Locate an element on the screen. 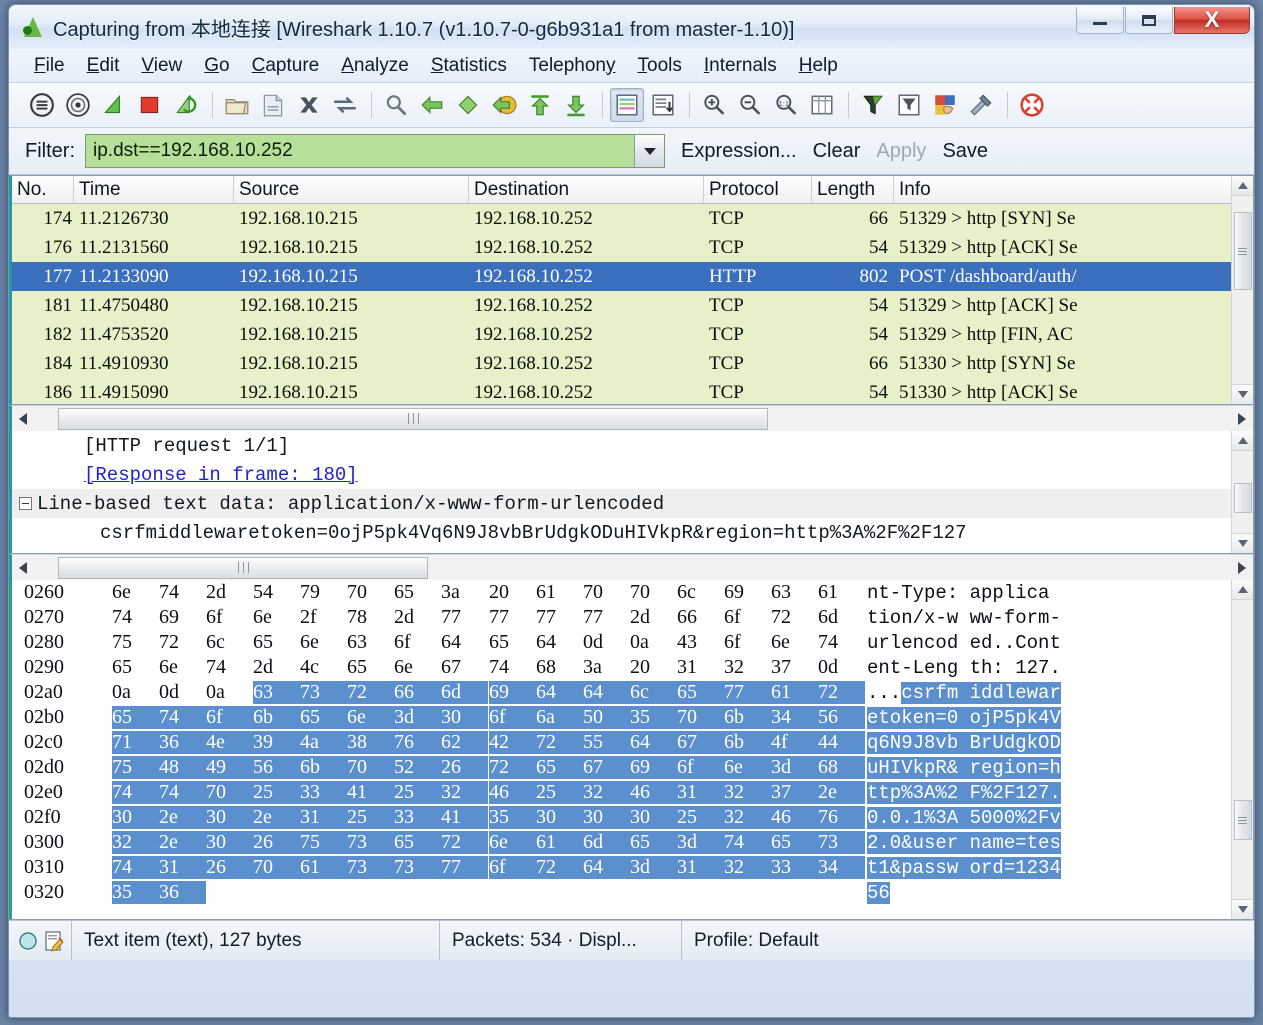  reload-button is located at coordinates (345, 105).